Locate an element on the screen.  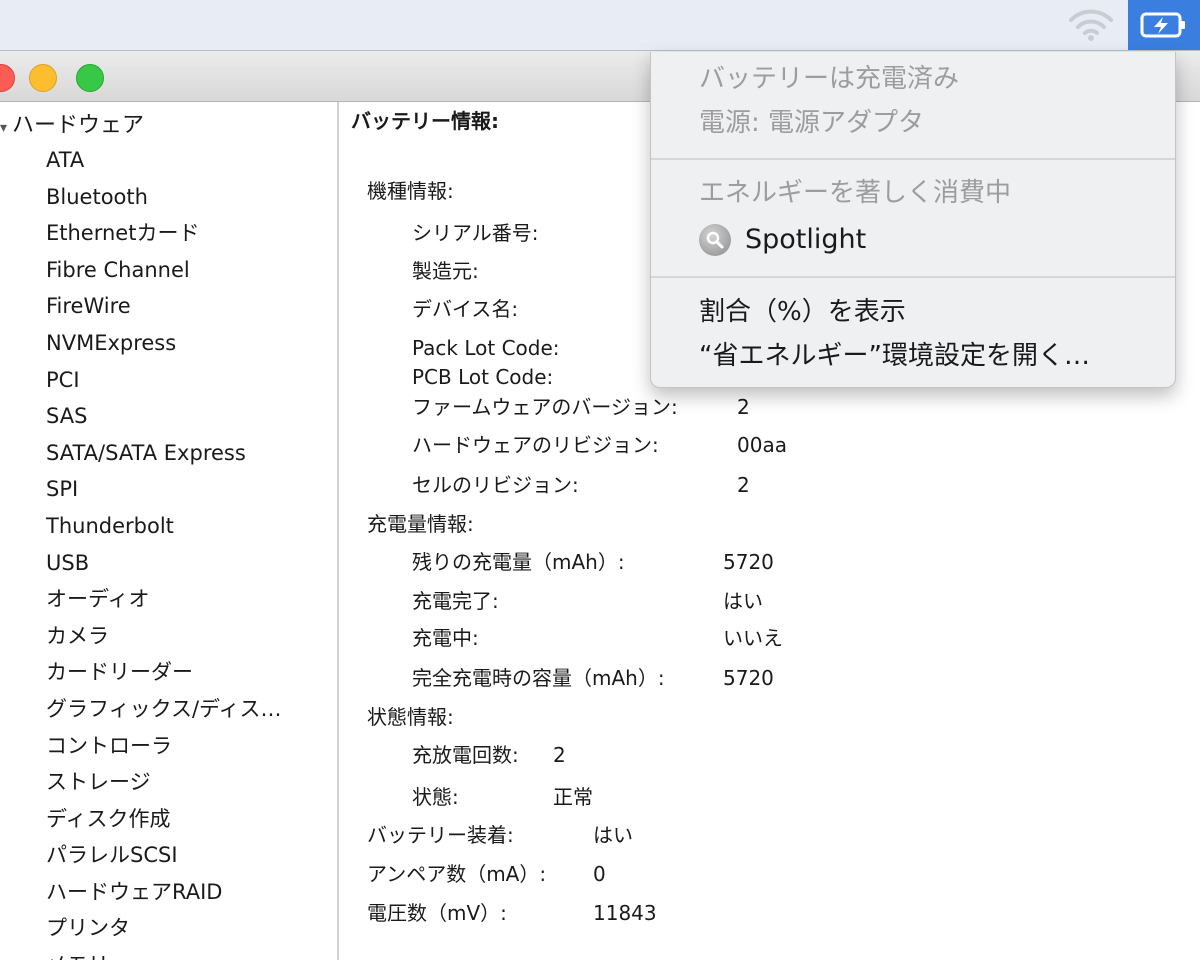
sidebar-item: メモリ is located at coordinates (164, 953).